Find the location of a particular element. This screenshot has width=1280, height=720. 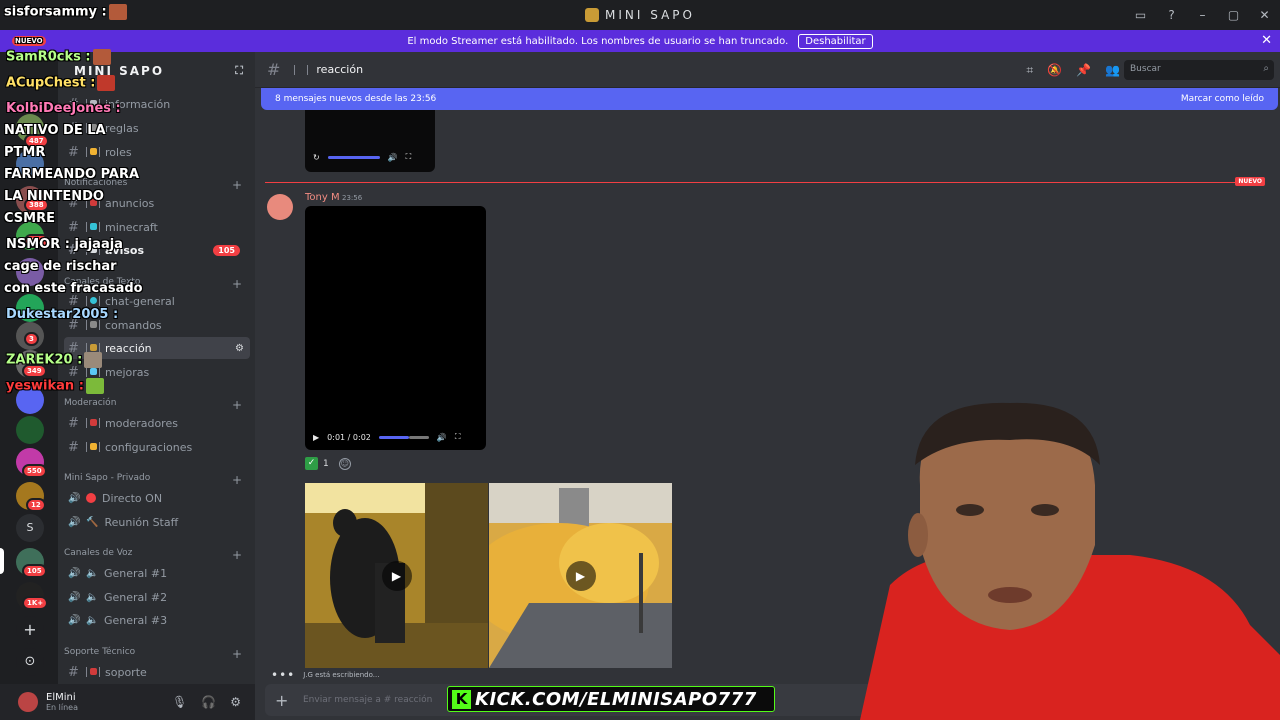

channel-comandos: # comandos is located at coordinates (157, 325).